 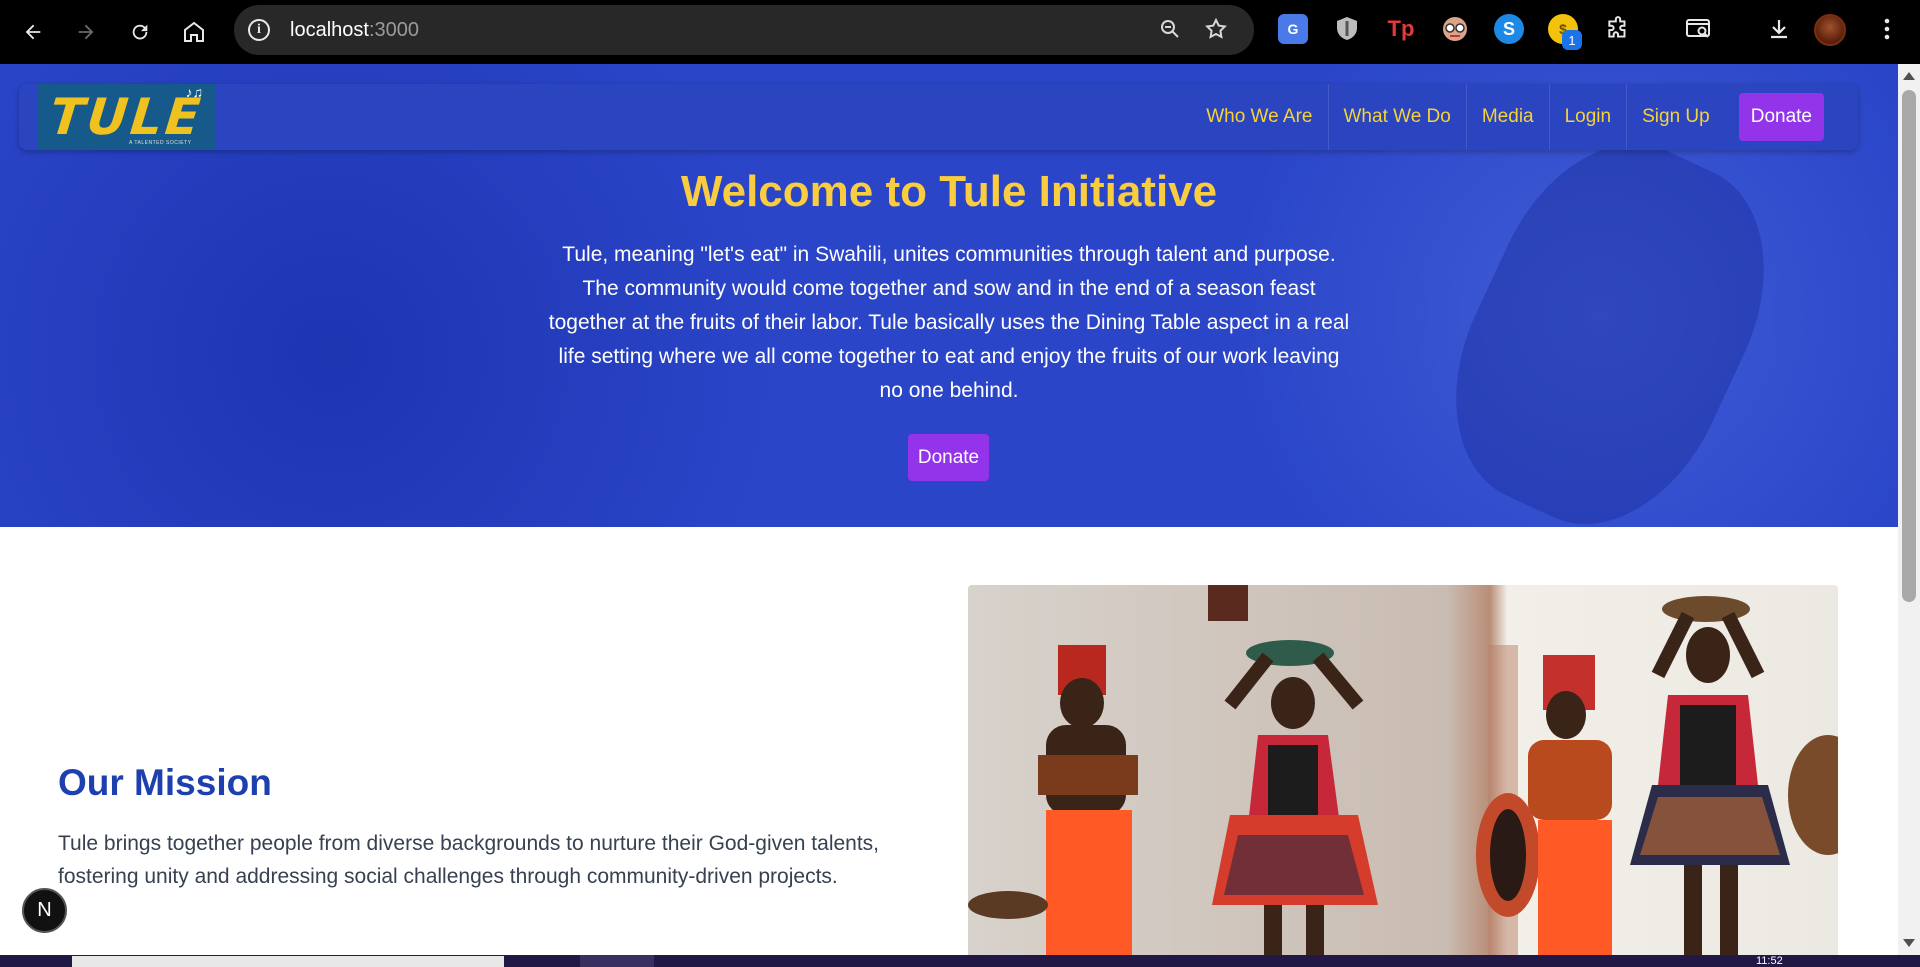 I want to click on browser-toolbar: i localhost:3000 G Tp S $ 1, so click(x=960, y=32).